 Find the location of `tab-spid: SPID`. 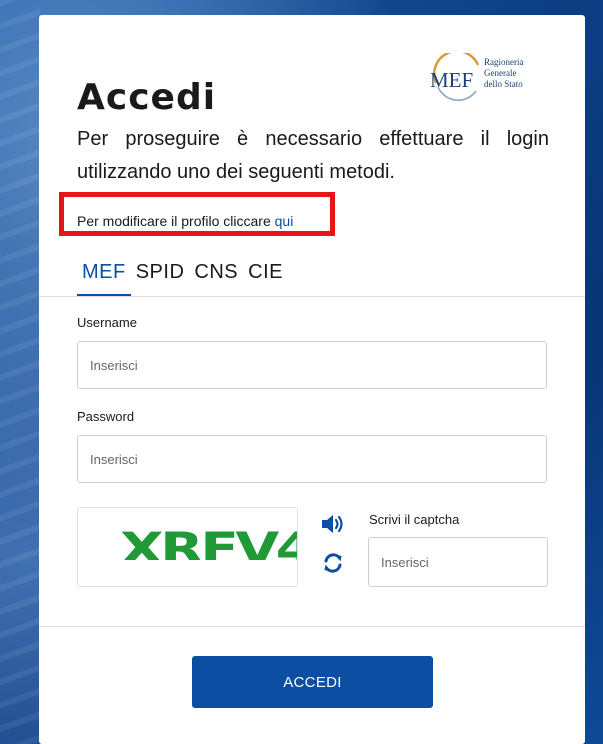

tab-spid: SPID is located at coordinates (160, 279).